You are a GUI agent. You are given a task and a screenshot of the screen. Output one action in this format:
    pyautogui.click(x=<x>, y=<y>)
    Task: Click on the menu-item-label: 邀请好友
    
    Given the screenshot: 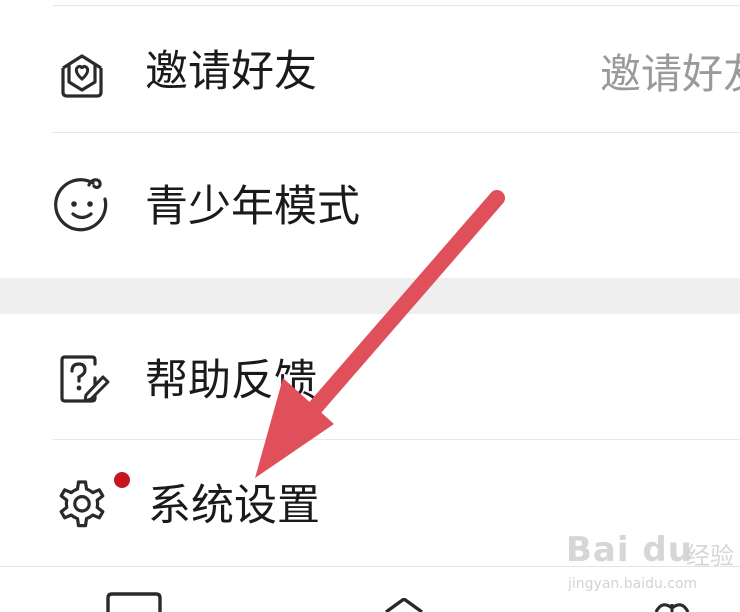 What is the action you would take?
    pyautogui.click(x=231, y=72)
    